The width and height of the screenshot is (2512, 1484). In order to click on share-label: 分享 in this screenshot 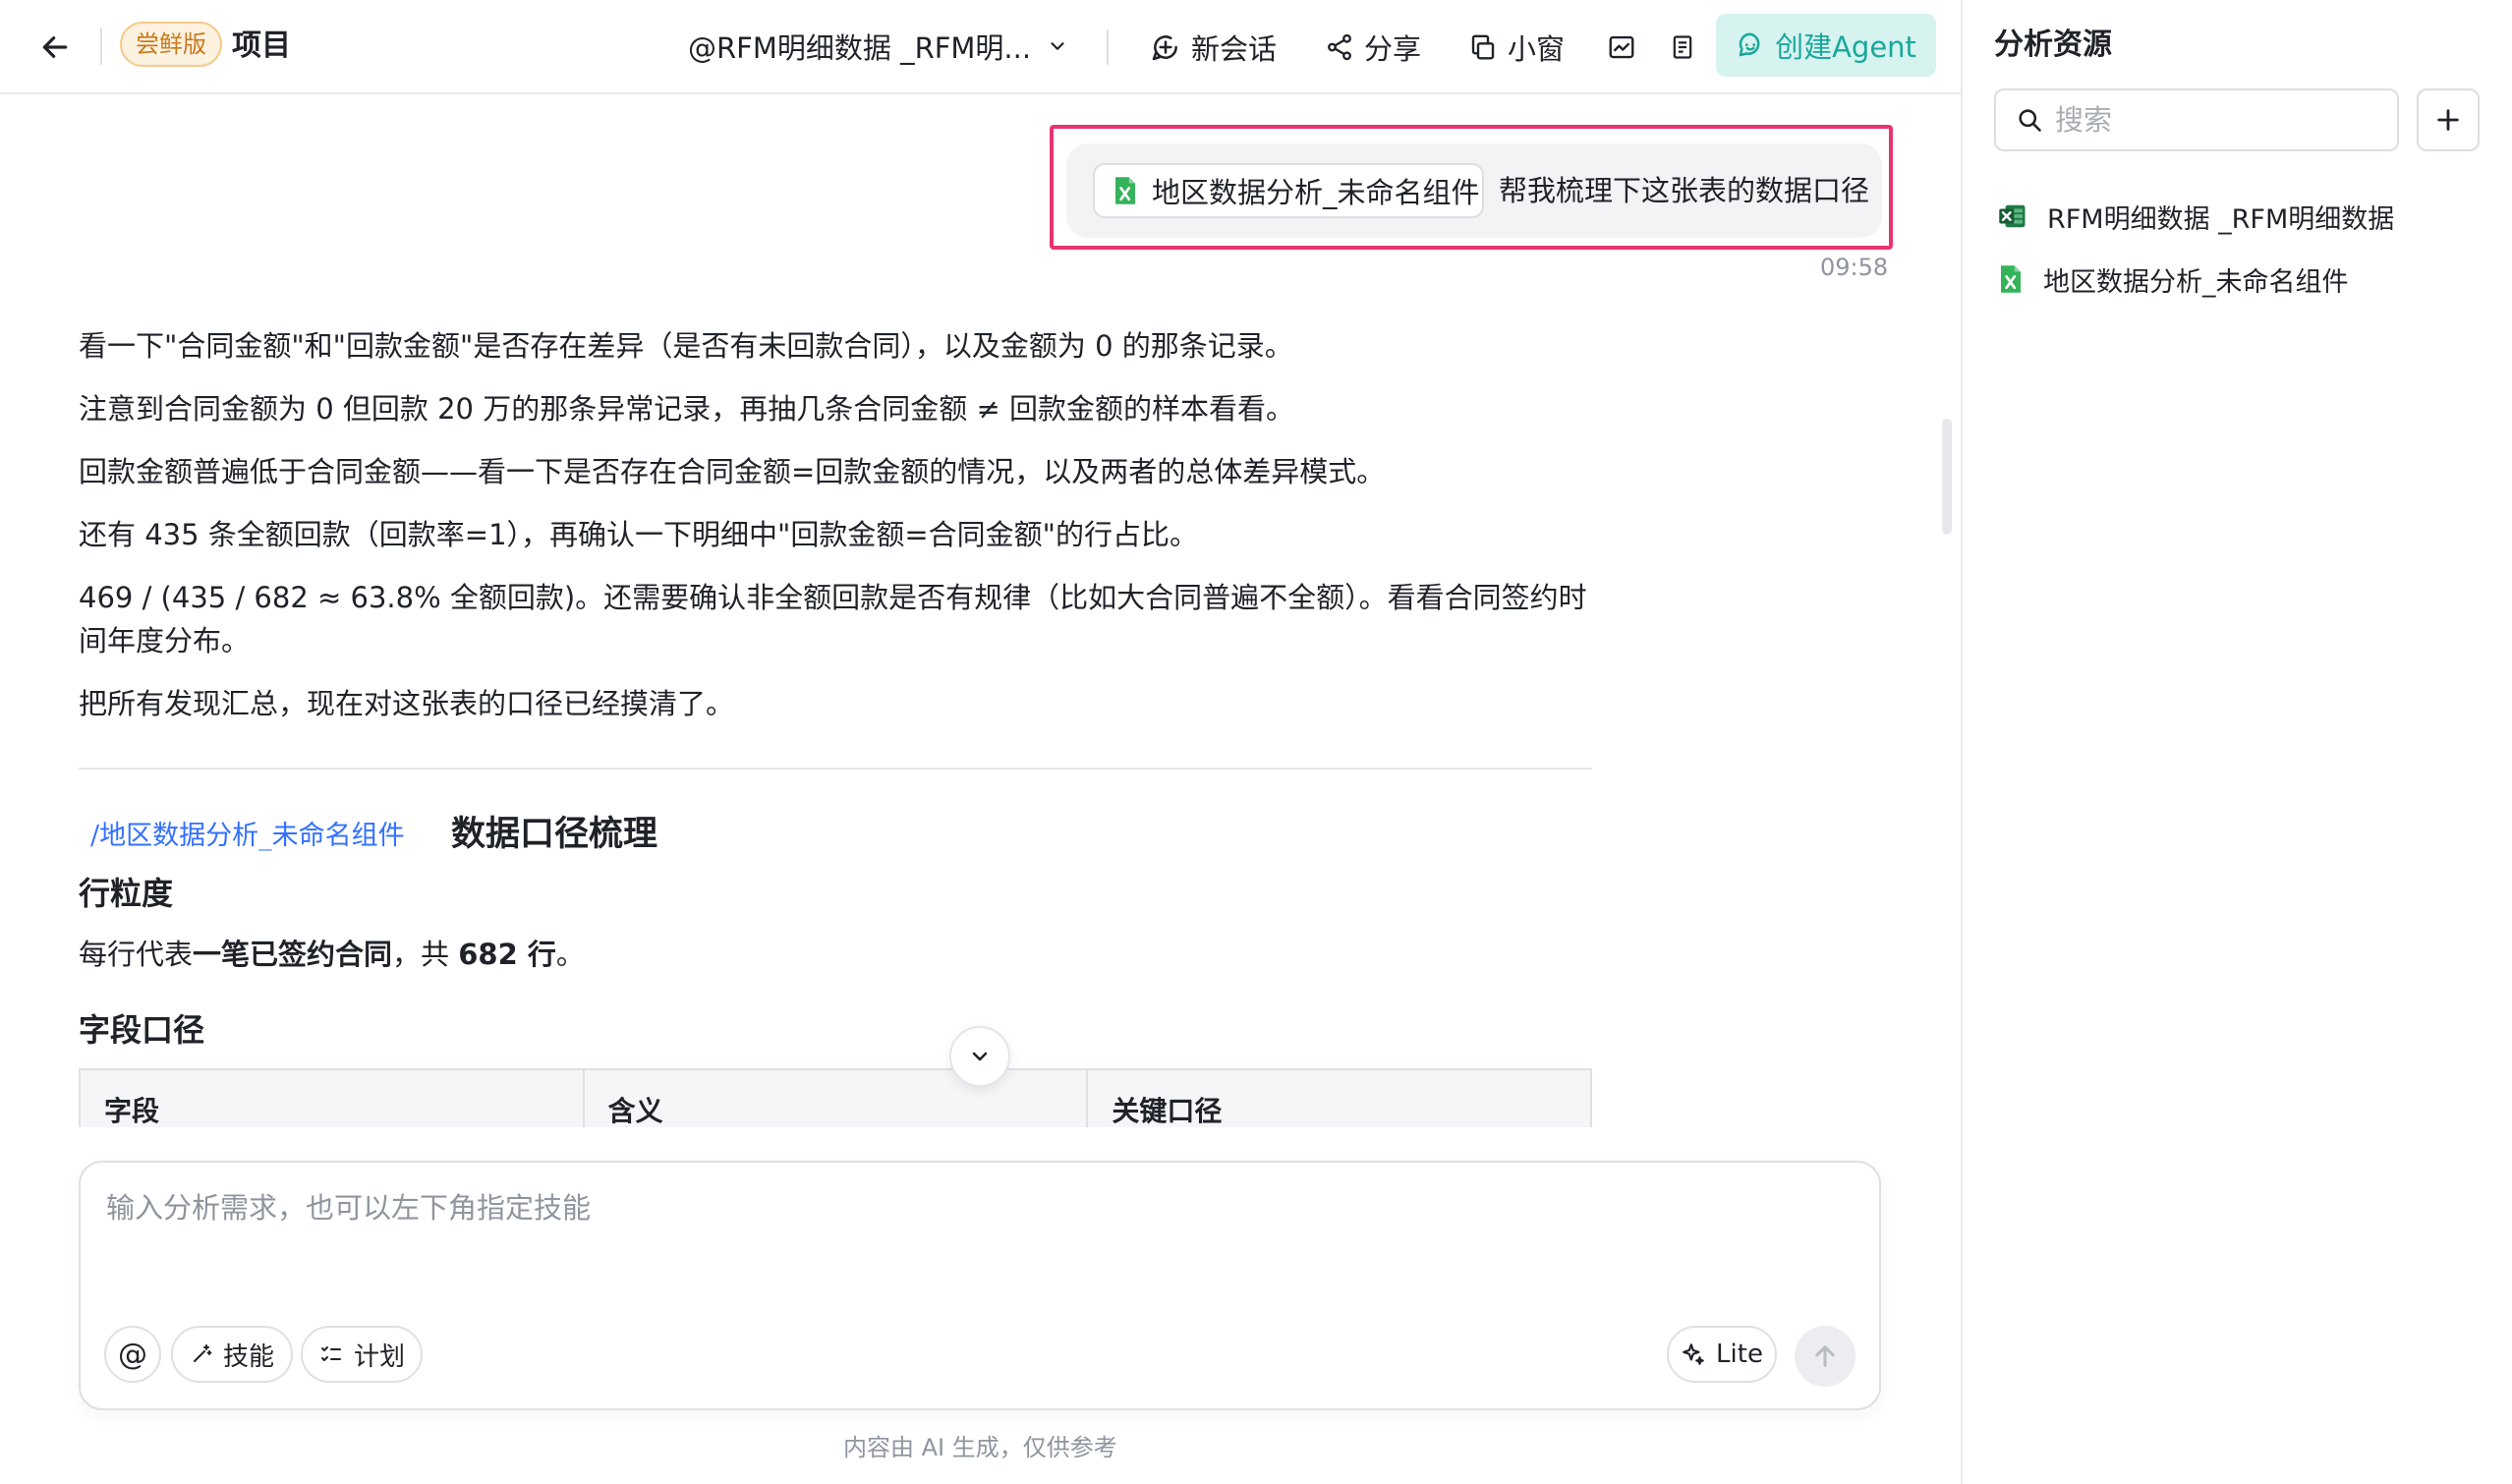, I will do `click(1393, 49)`.